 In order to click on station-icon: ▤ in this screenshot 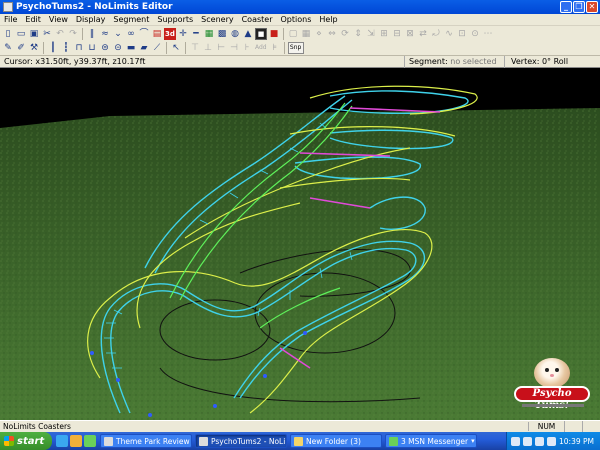, I will do `click(157, 34)`.